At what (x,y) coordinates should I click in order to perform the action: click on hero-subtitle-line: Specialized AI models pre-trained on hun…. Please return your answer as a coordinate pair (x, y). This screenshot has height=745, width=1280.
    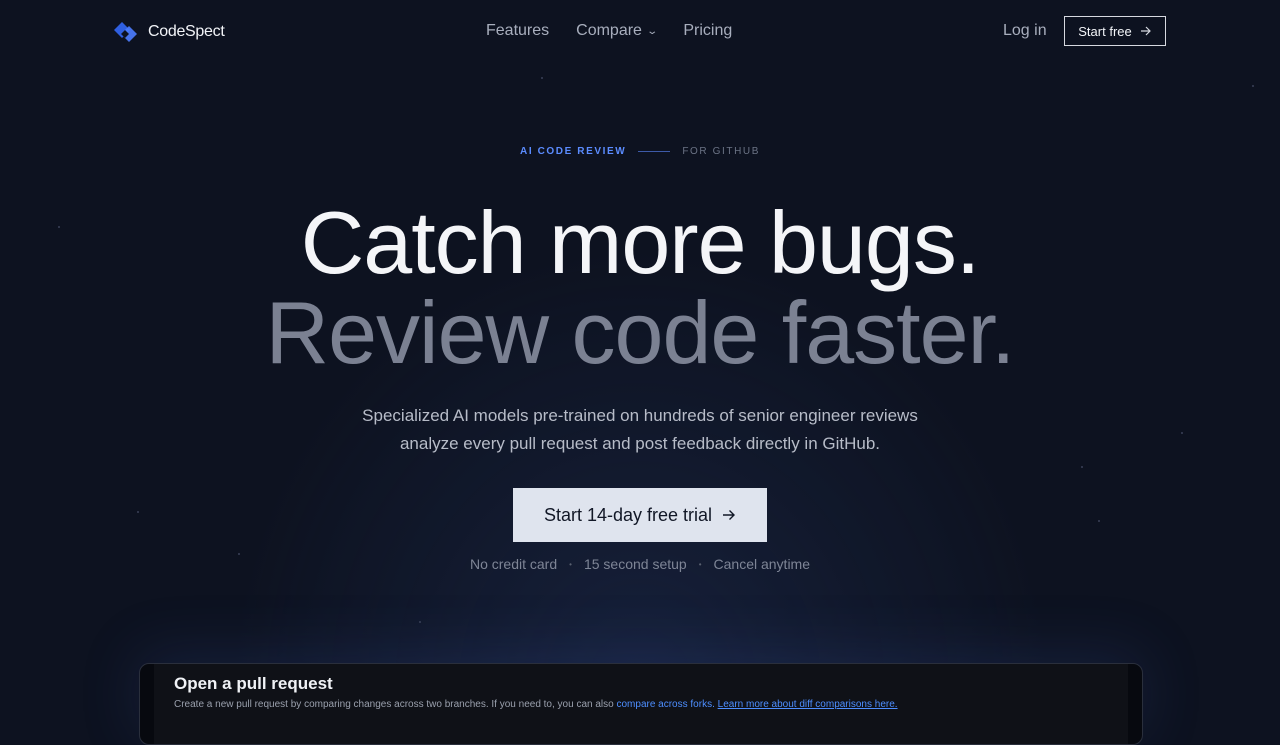
    Looking at the image, I should click on (640, 415).